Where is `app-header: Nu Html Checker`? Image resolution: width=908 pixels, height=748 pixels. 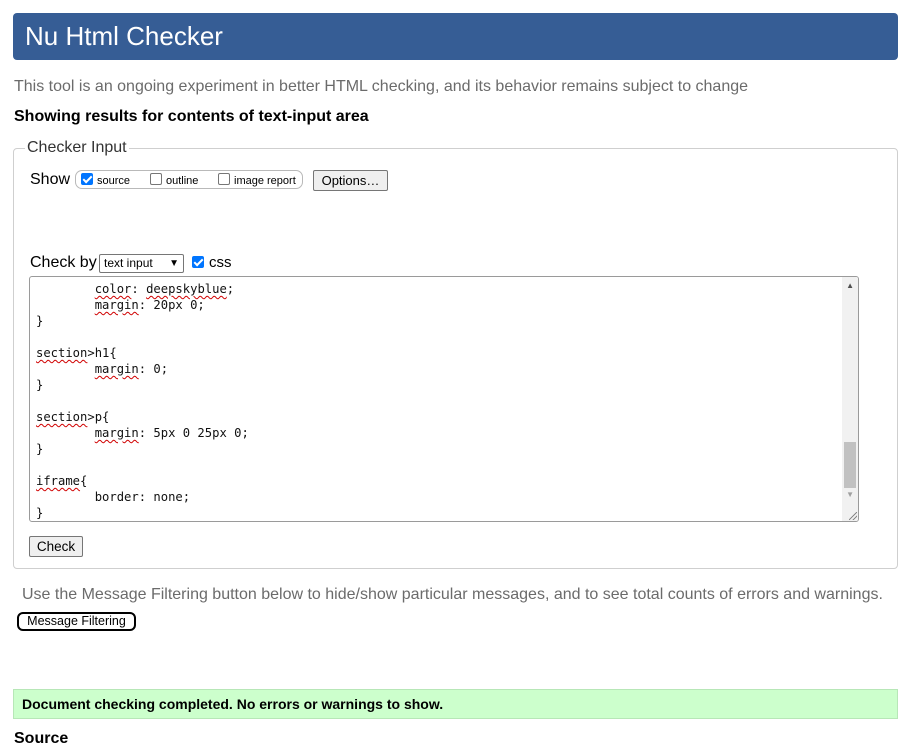
app-header: Nu Html Checker is located at coordinates (455, 36).